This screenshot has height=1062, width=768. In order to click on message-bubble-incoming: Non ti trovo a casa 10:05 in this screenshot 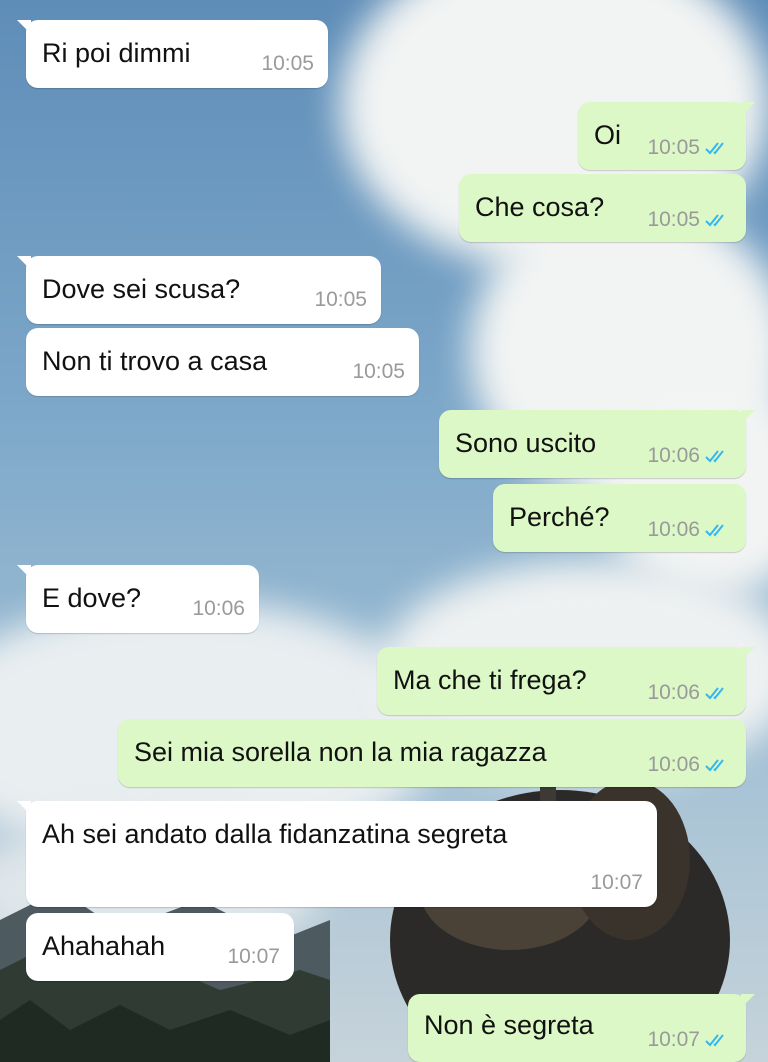, I will do `click(222, 362)`.